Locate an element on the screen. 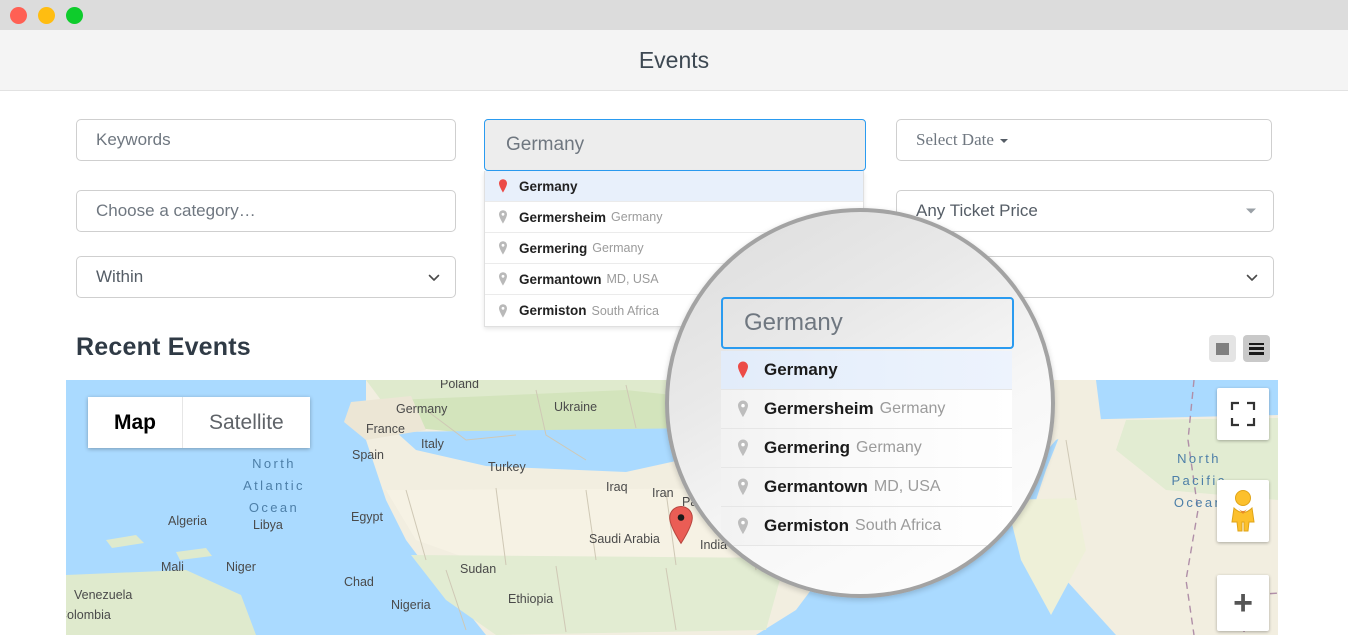 Image resolution: width=1348 pixels, height=635 pixels. country-label: Iraq is located at coordinates (617, 487).